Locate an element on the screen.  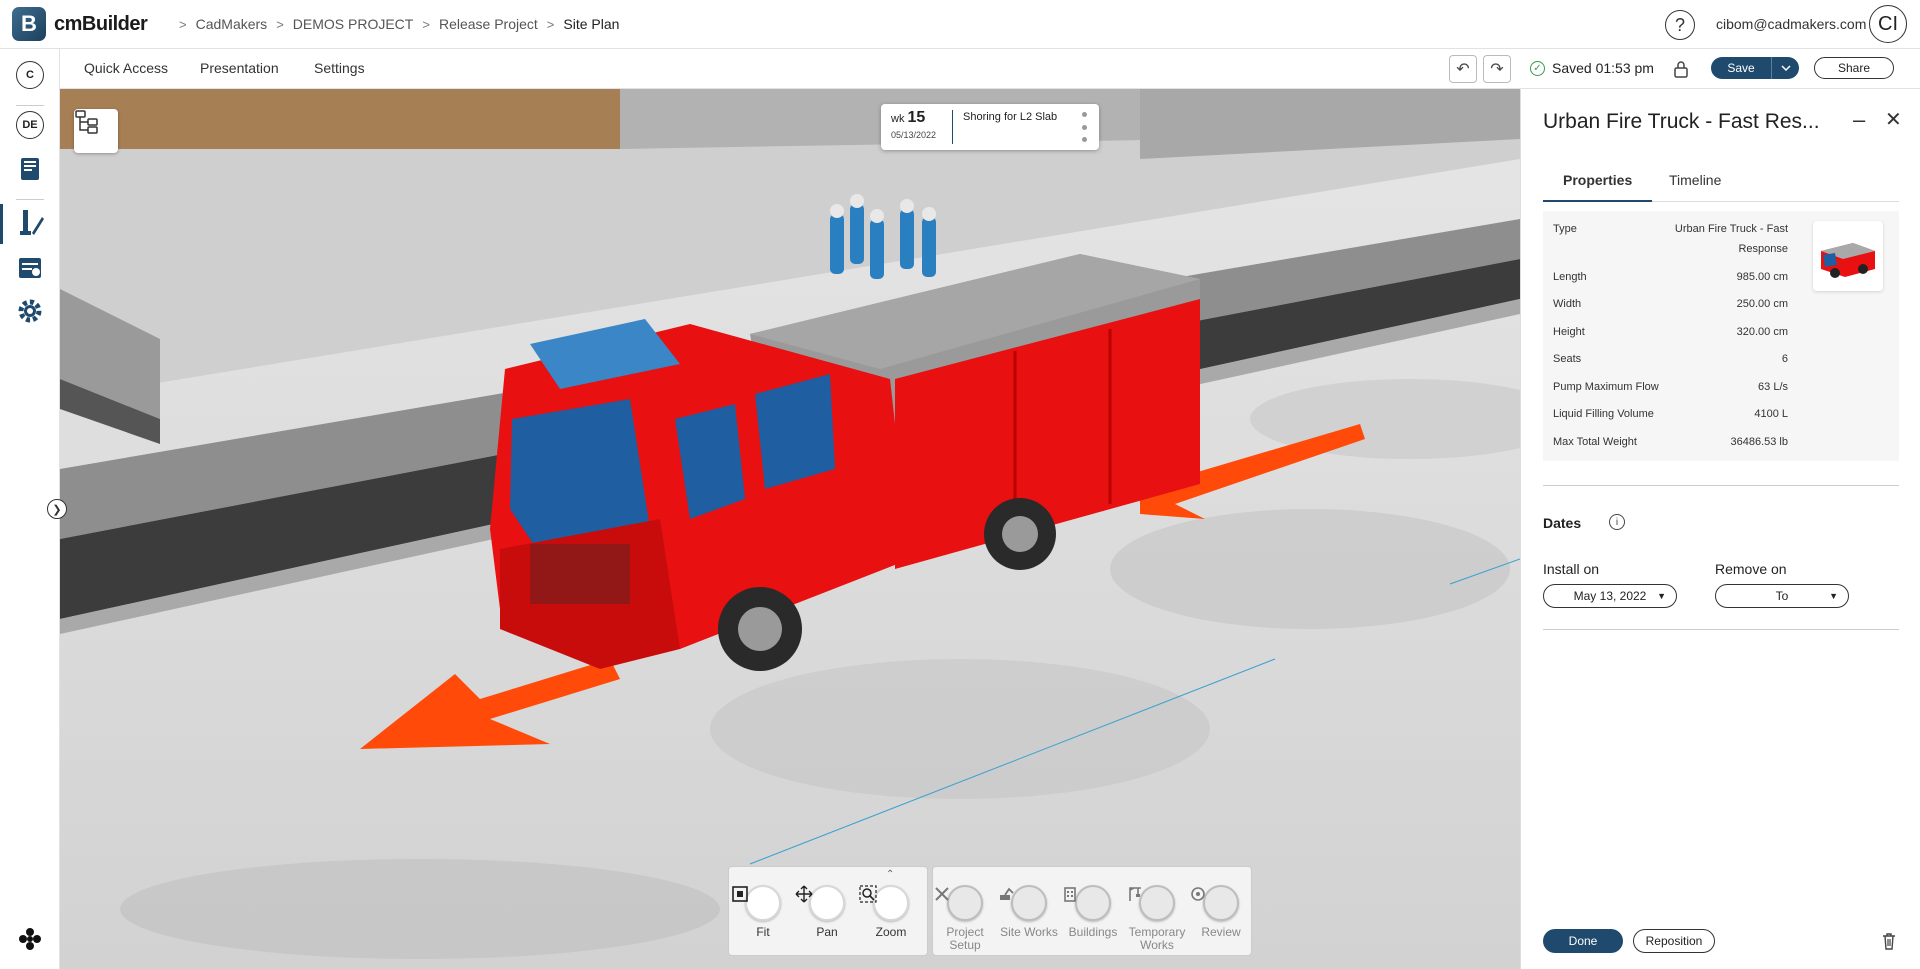
apps-icon is located at coordinates (30, 939).